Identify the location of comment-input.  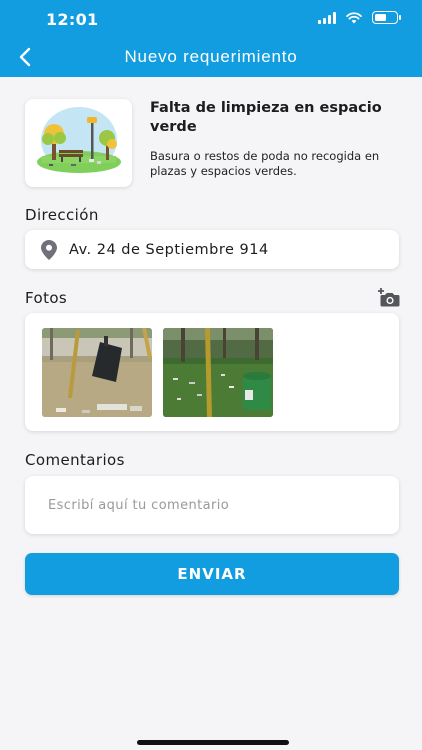
(212, 505).